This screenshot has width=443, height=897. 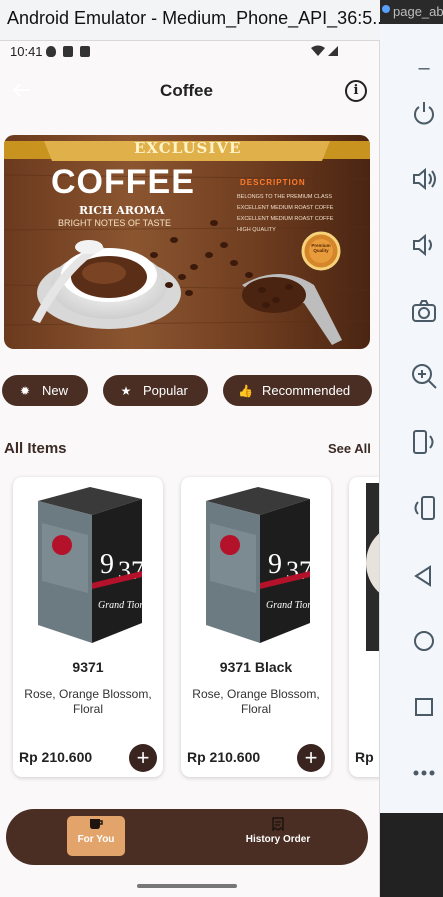 I want to click on volume-up-button, so click(x=424, y=179).